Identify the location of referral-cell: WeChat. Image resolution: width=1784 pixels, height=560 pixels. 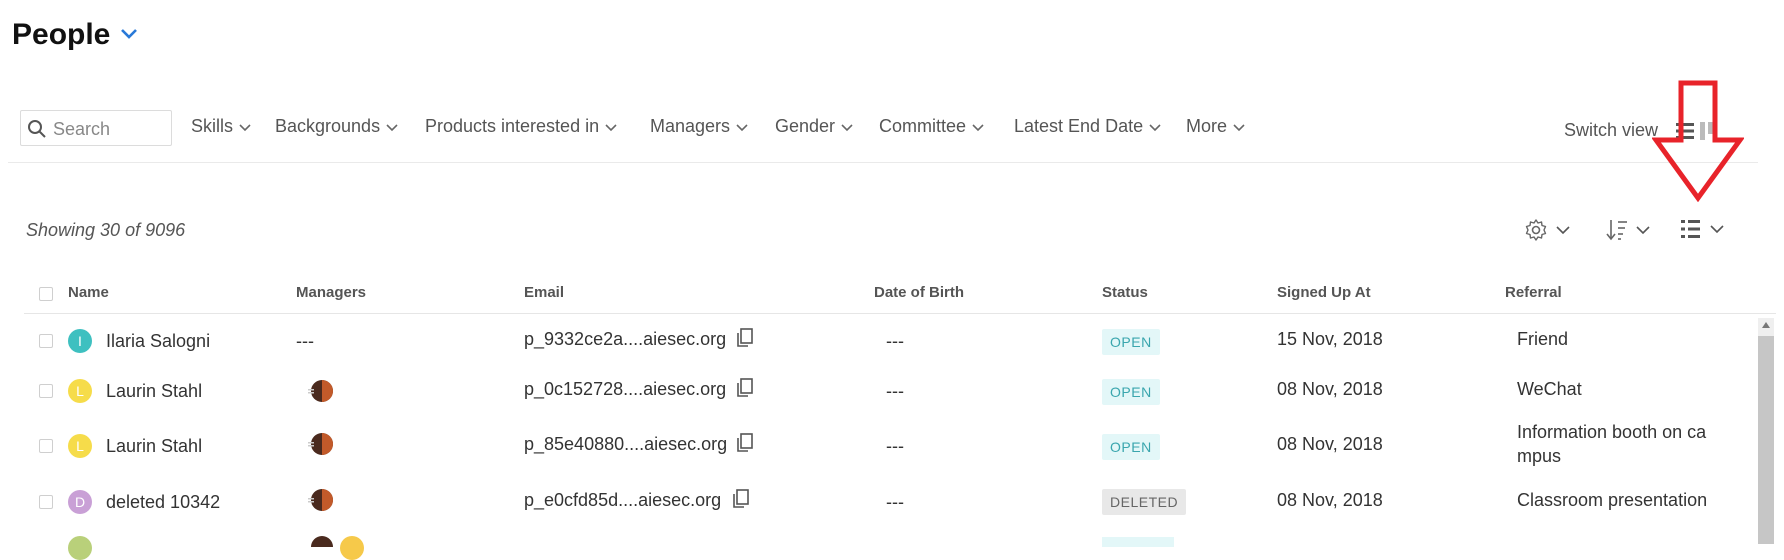
(1549, 389).